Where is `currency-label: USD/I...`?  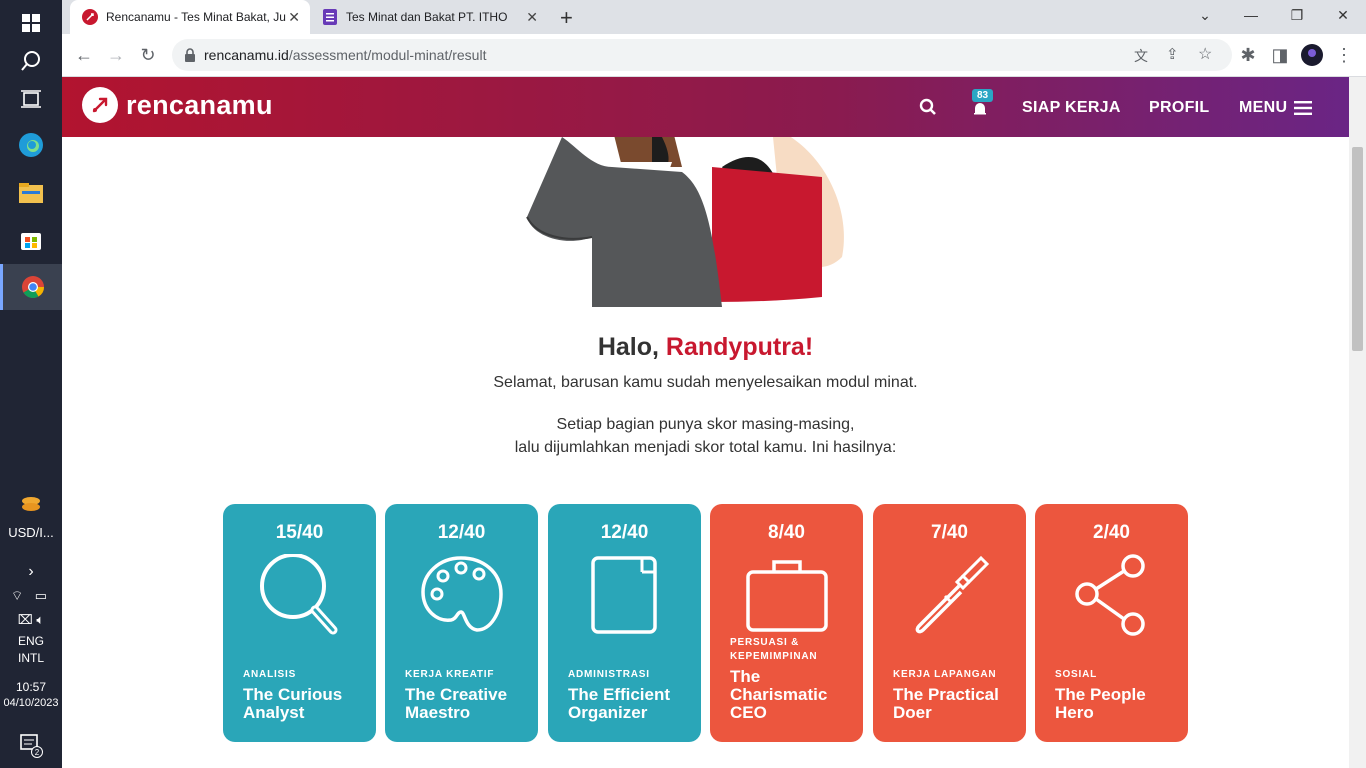
currency-label: USD/I... is located at coordinates (31, 532).